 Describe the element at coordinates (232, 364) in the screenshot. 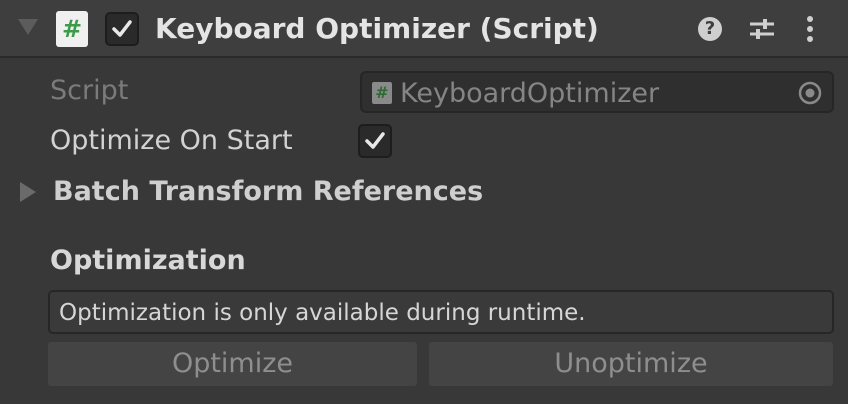

I see `optimize-button: Optimize` at that location.